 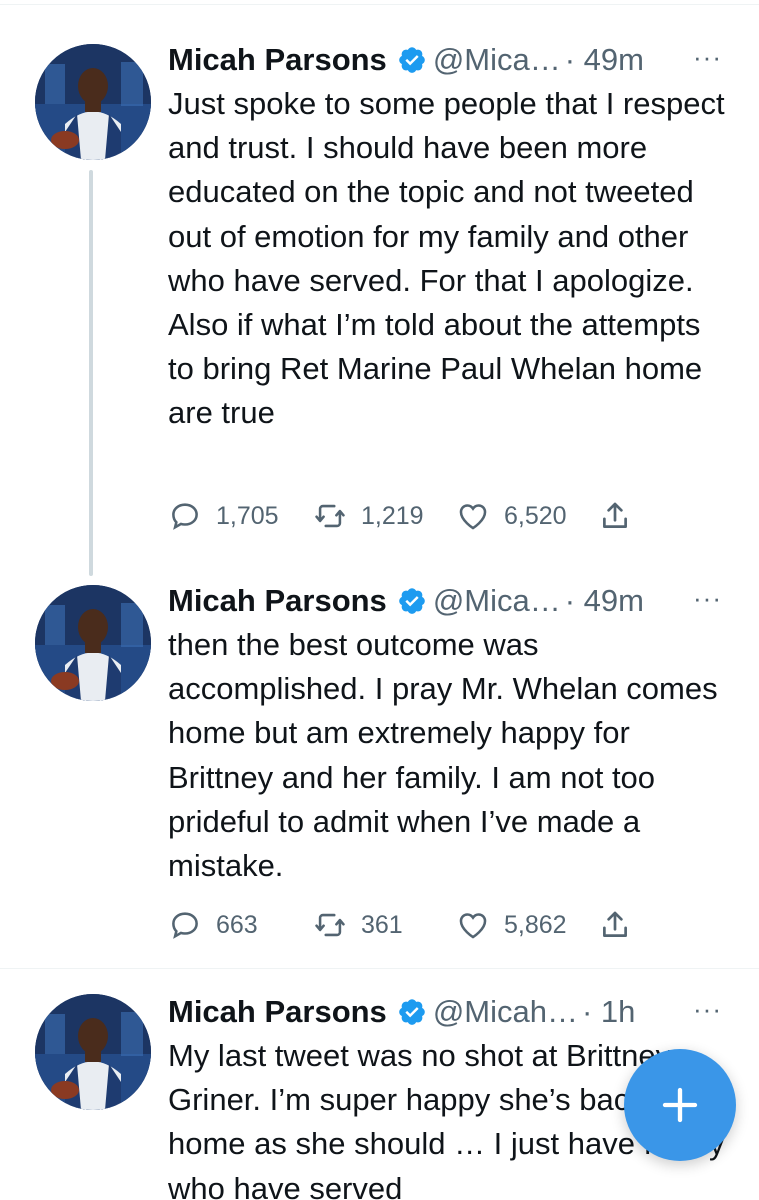 What do you see at coordinates (379, 968) in the screenshot?
I see `tweet-divider` at bounding box center [379, 968].